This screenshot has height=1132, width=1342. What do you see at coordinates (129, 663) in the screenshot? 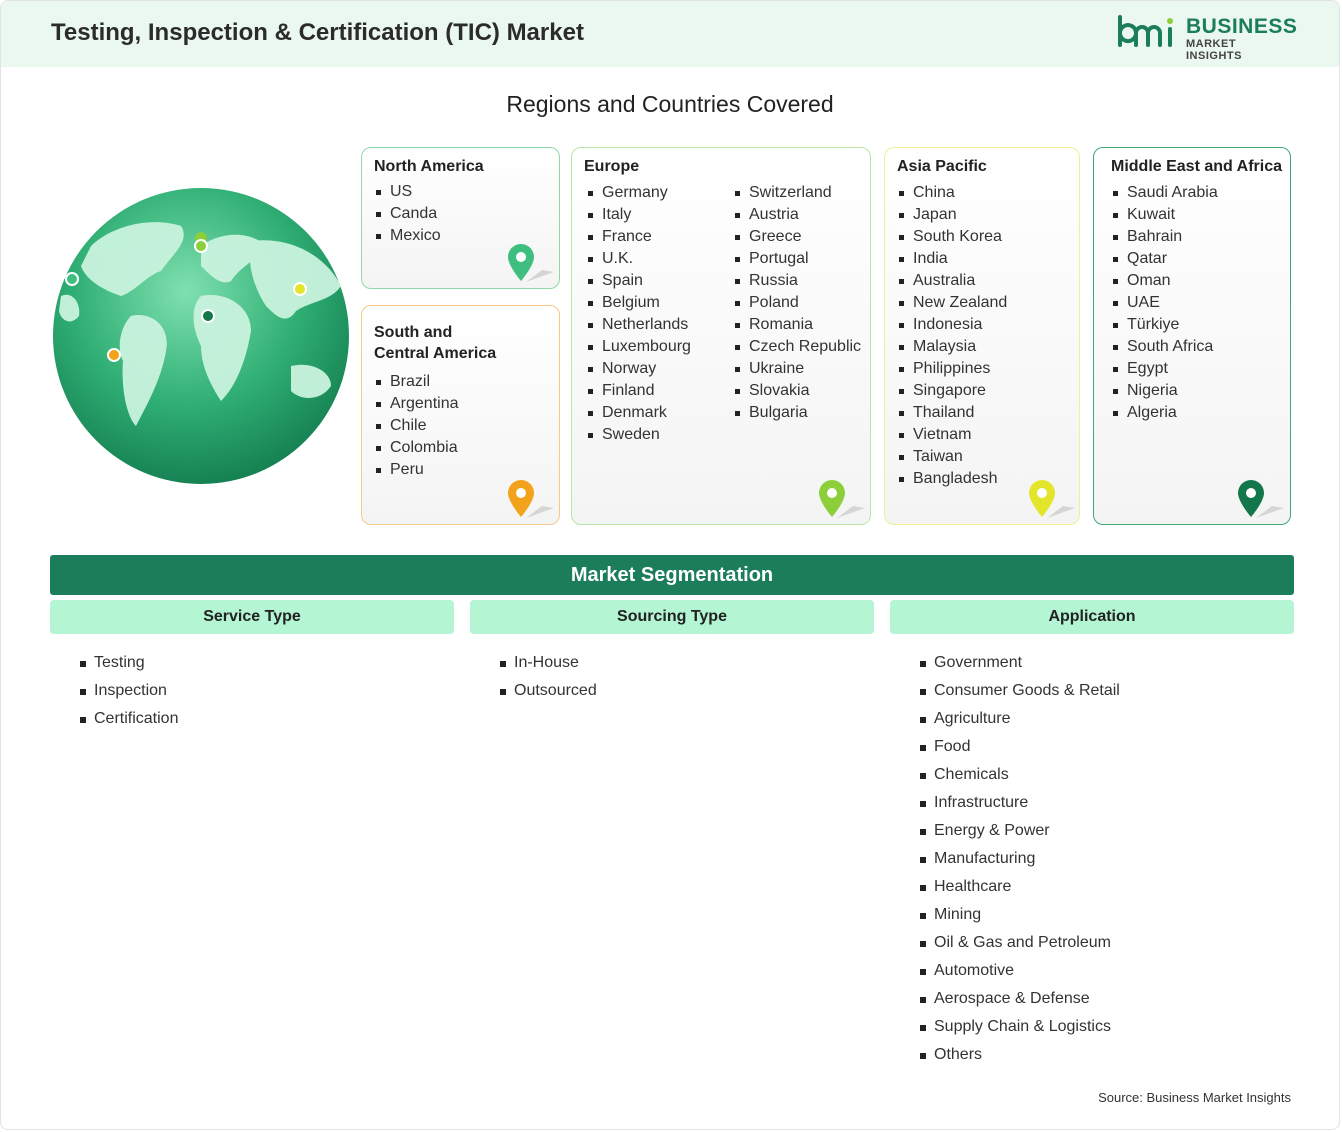
I see `segment-item: Testing` at bounding box center [129, 663].